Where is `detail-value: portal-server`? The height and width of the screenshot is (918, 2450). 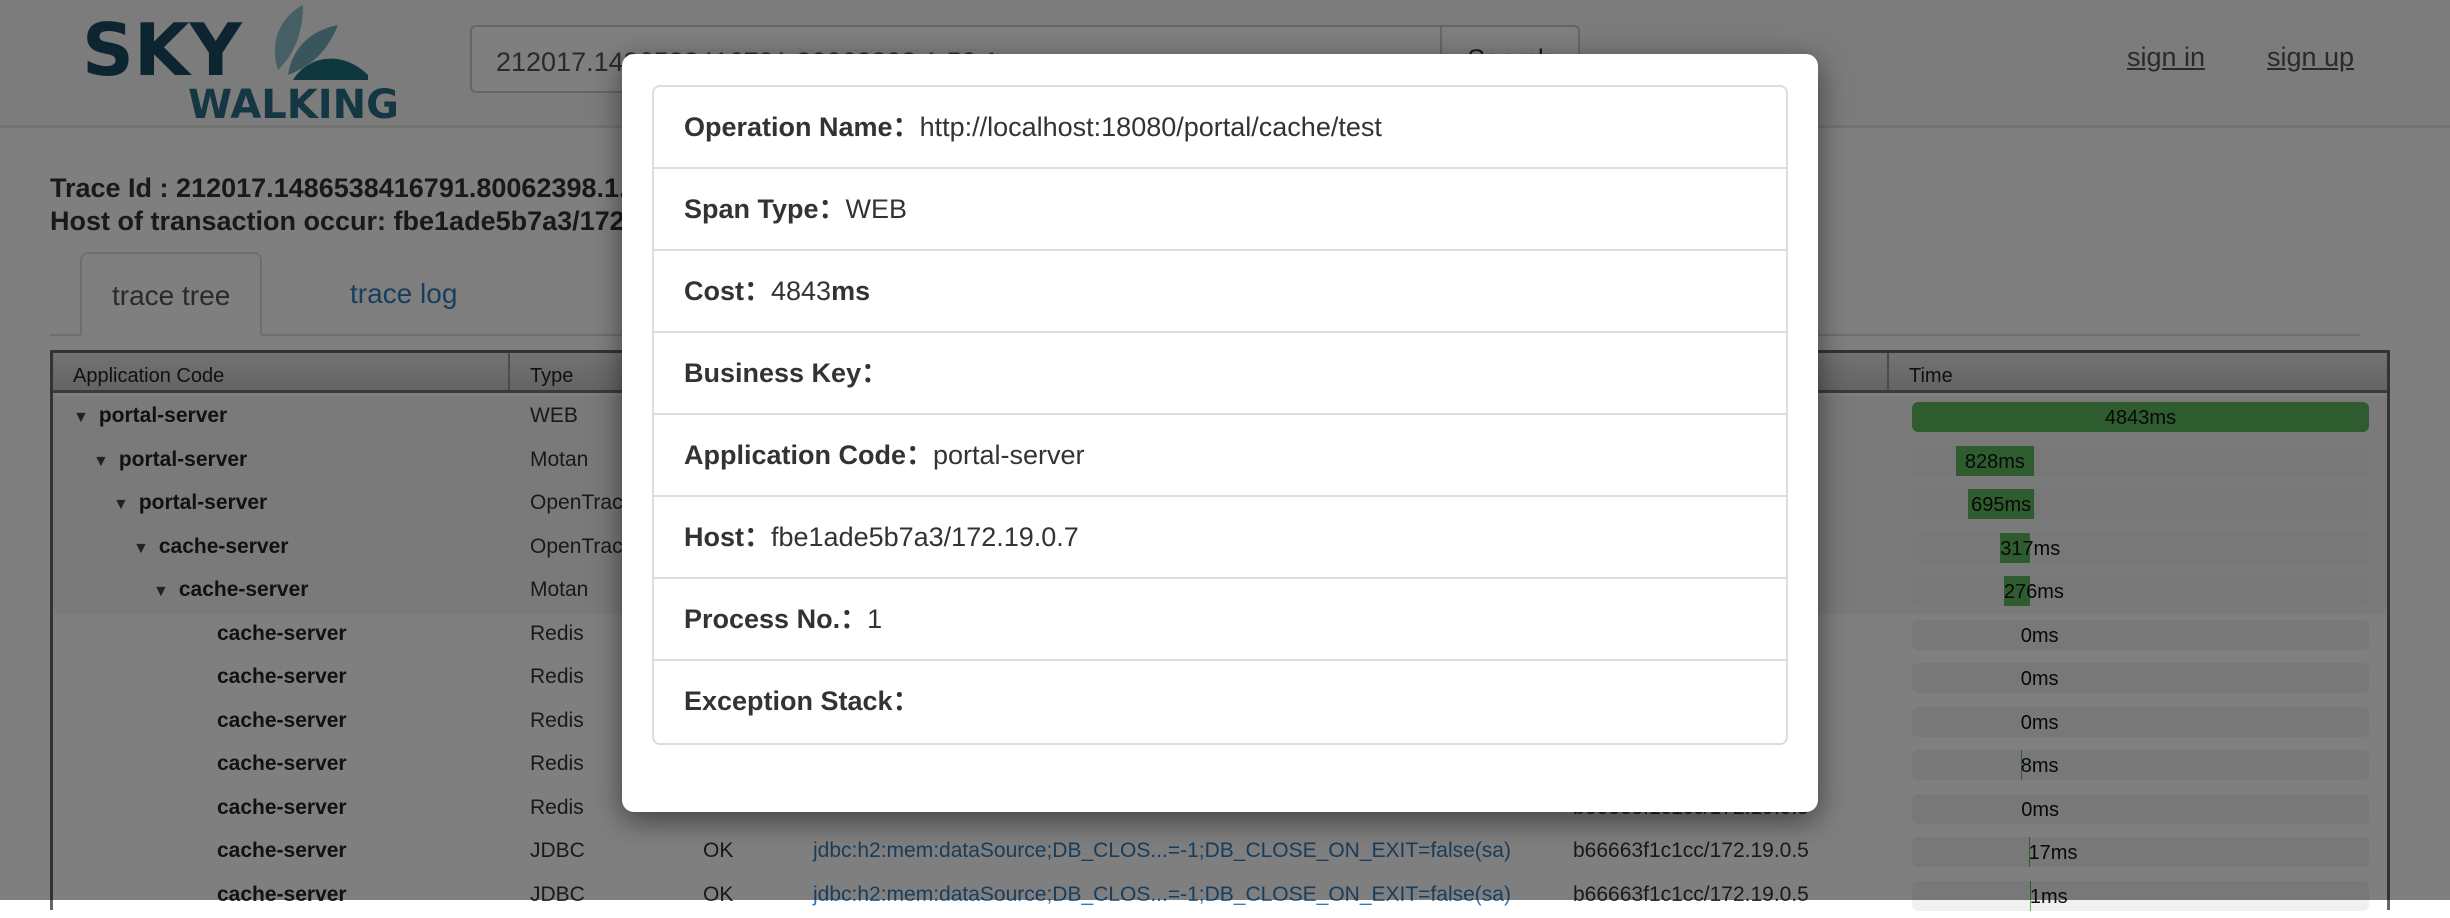 detail-value: portal-server is located at coordinates (1009, 455).